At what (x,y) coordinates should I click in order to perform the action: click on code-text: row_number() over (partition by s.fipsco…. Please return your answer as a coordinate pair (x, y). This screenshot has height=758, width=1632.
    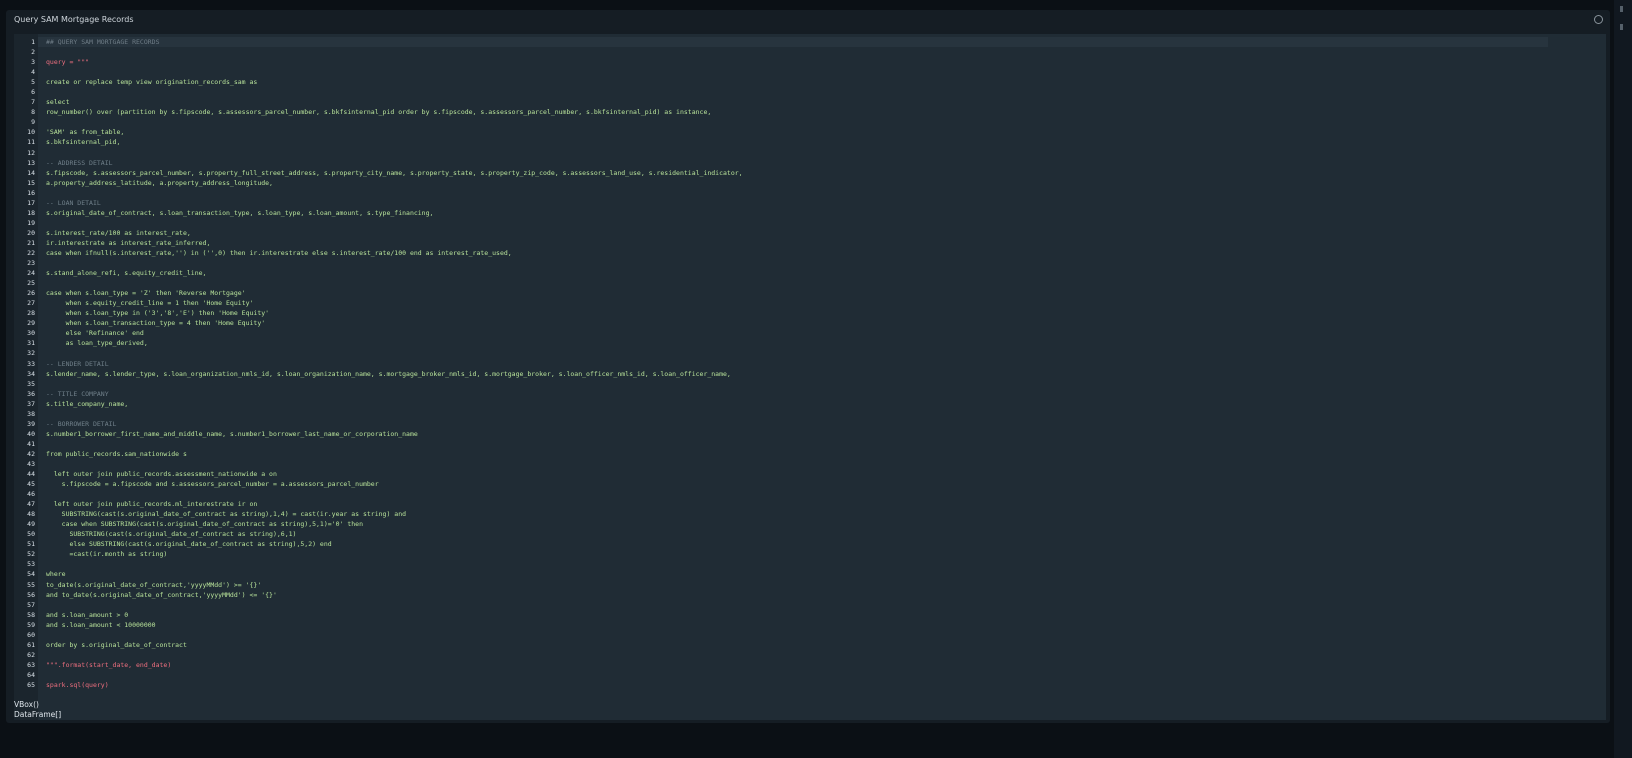
    Looking at the image, I should click on (379, 112).